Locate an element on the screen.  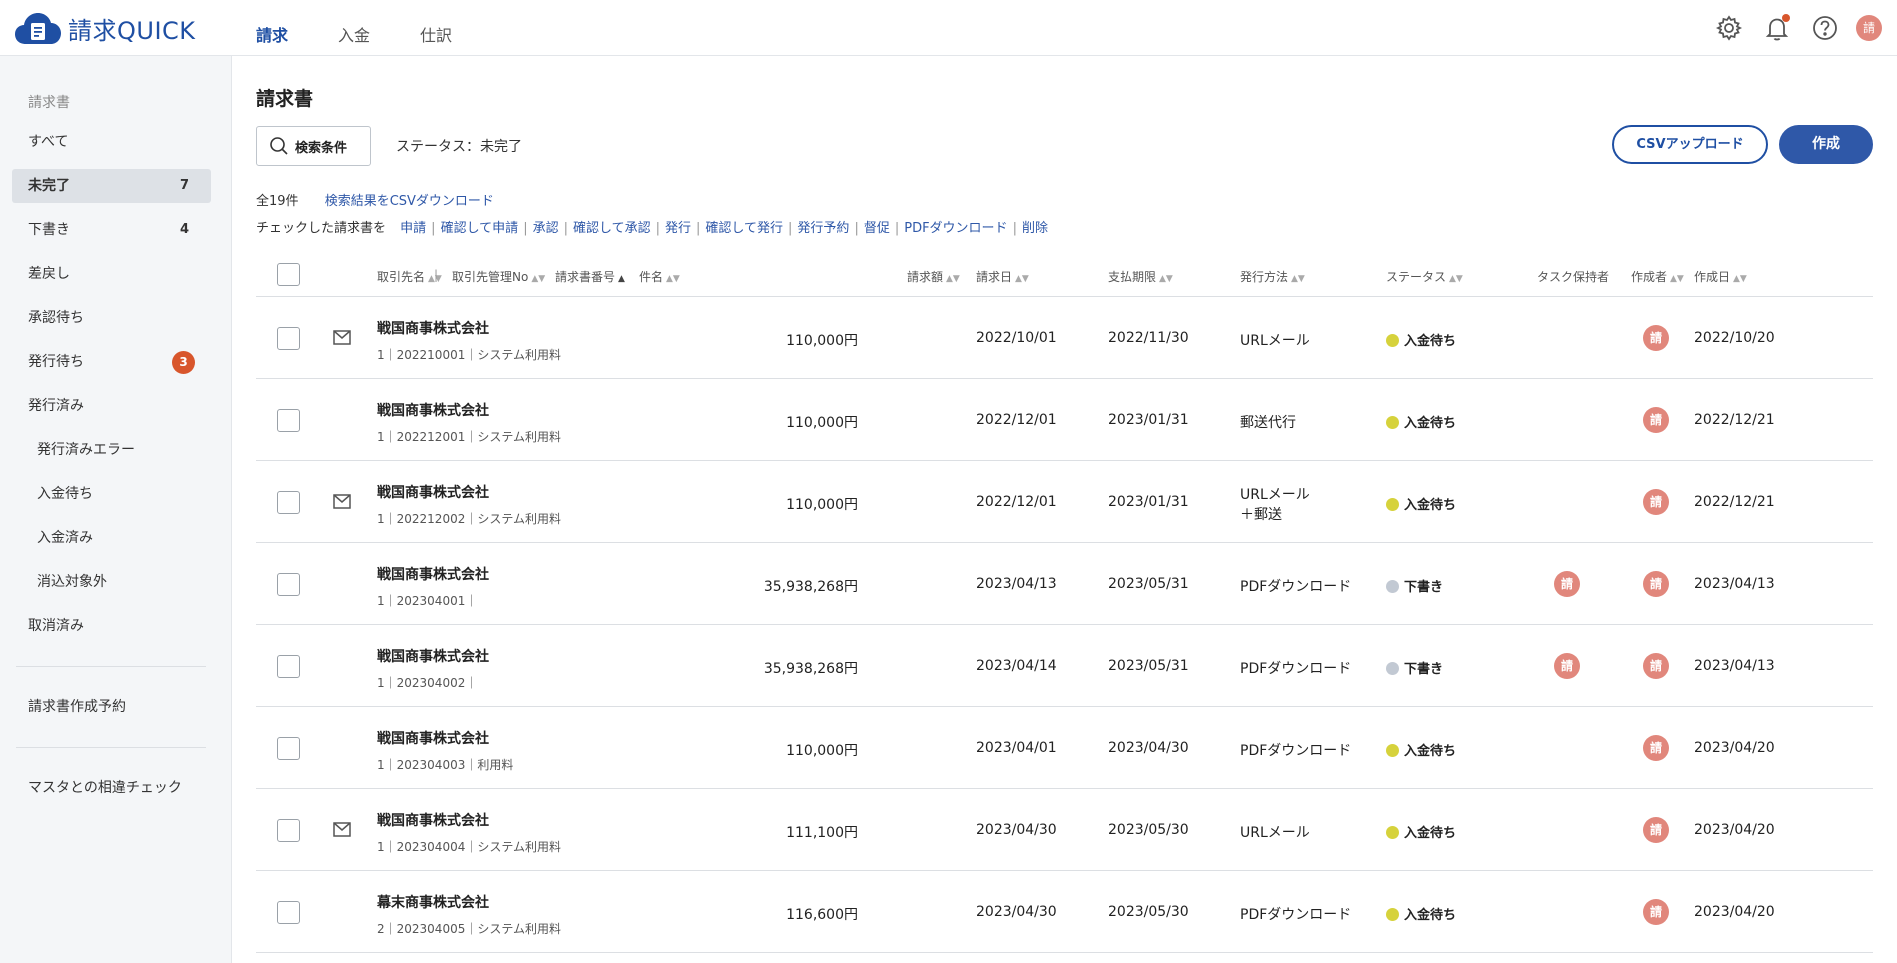
column-amount: 請求額 ▲▼ is located at coordinates (933, 276).